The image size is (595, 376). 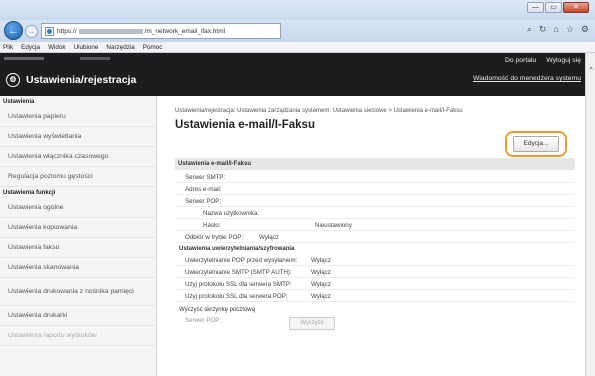 What do you see at coordinates (78, 228) in the screenshot?
I see `sidebar-item-copy: Ustawienia kopiowania` at bounding box center [78, 228].